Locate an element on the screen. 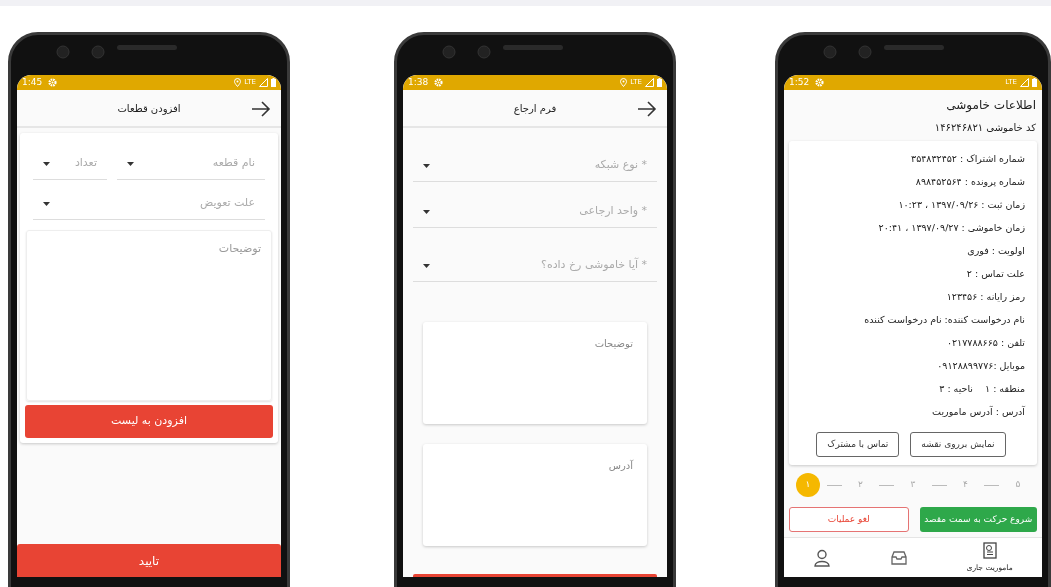 Image resolution: width=1051 pixels, height=587 pixels. outage-code: کد خاموشی ۱۴۶۲۴۶۸۲۱ is located at coordinates (985, 128).